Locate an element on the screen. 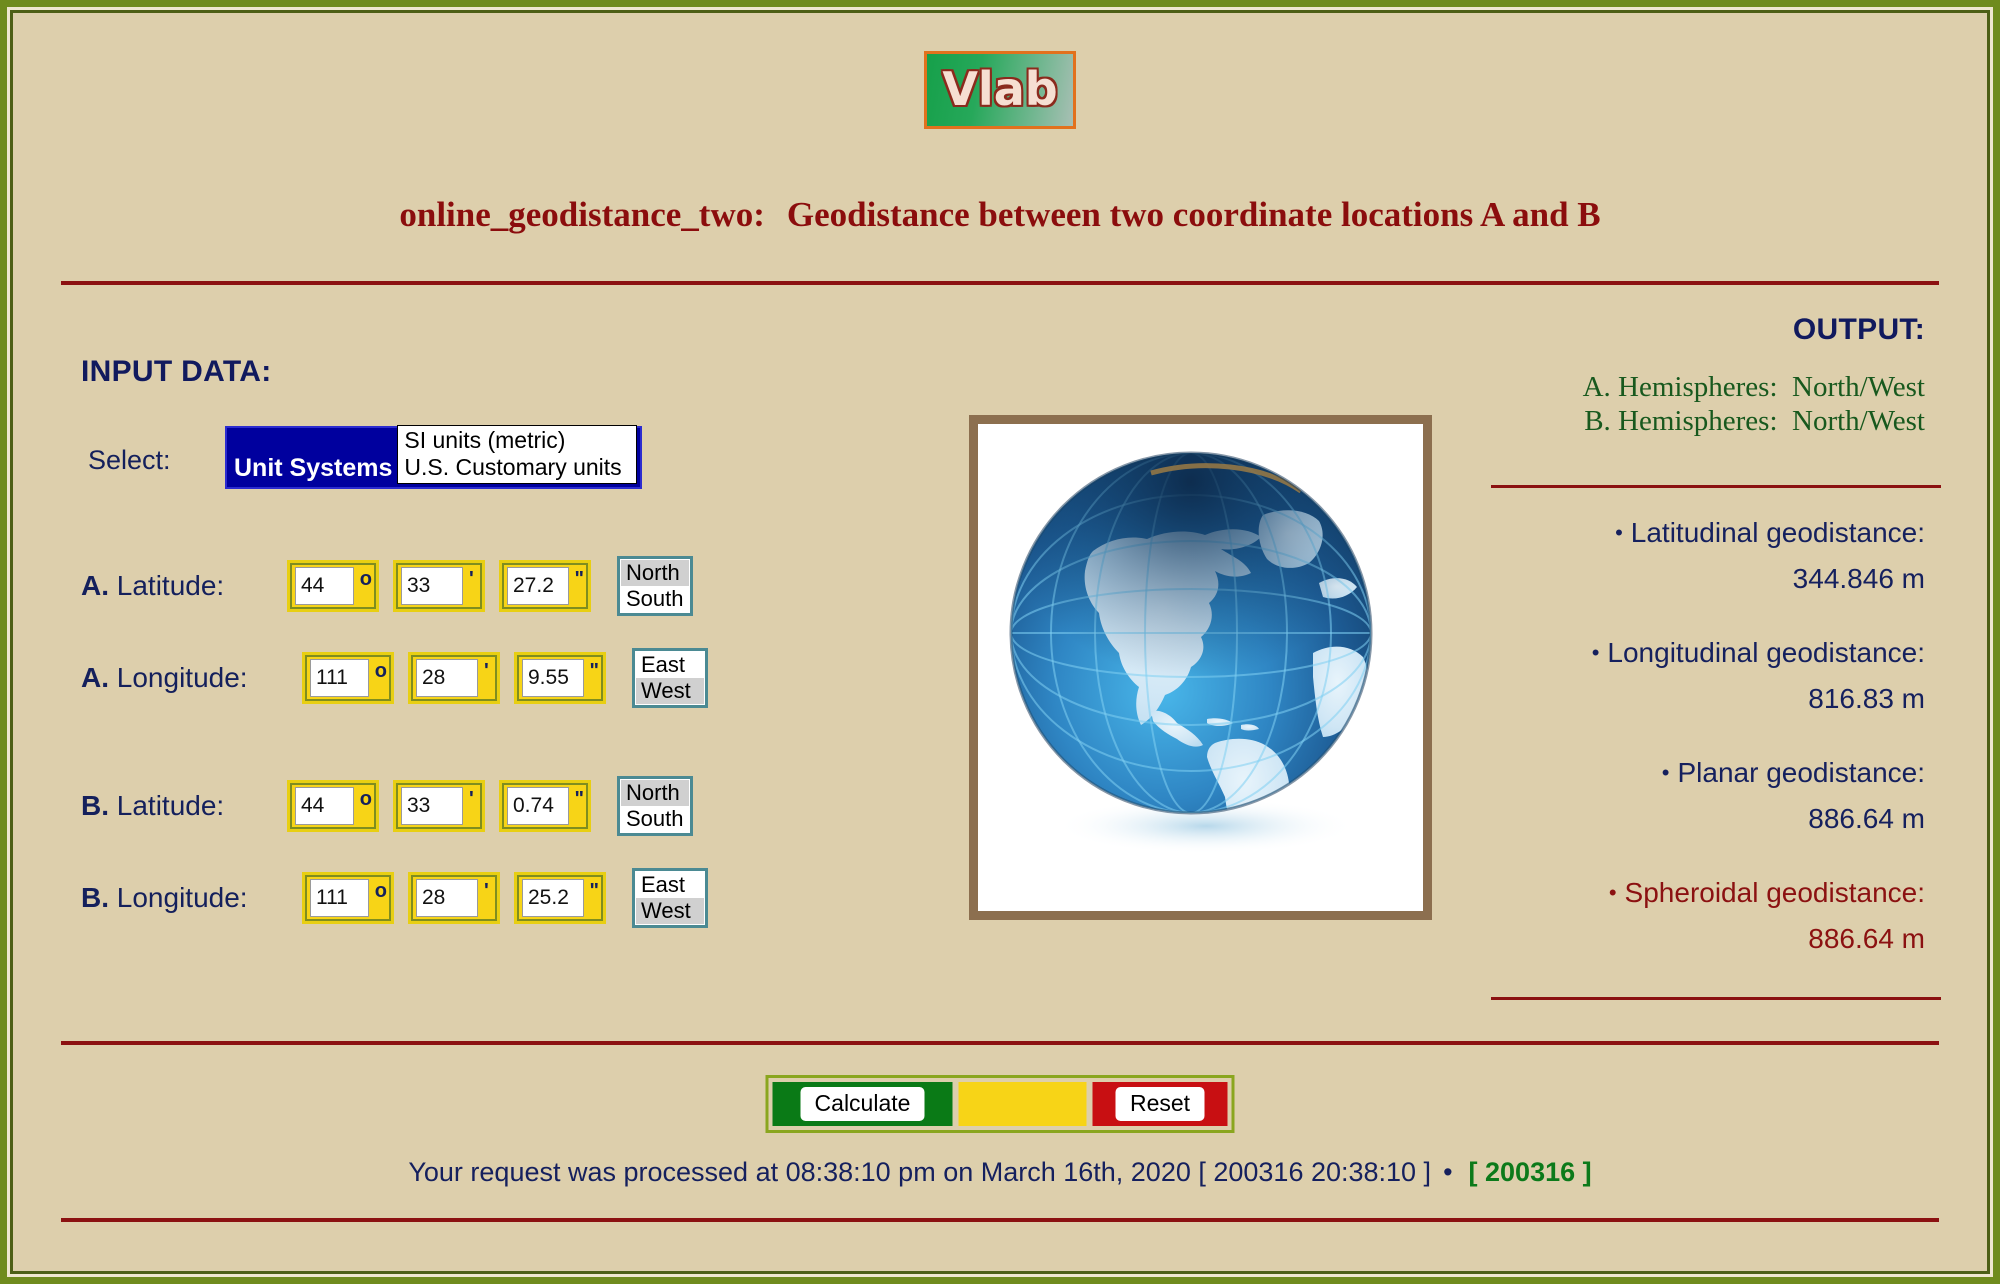  minutes-input-b-latitude: 33 ' is located at coordinates (439, 806).